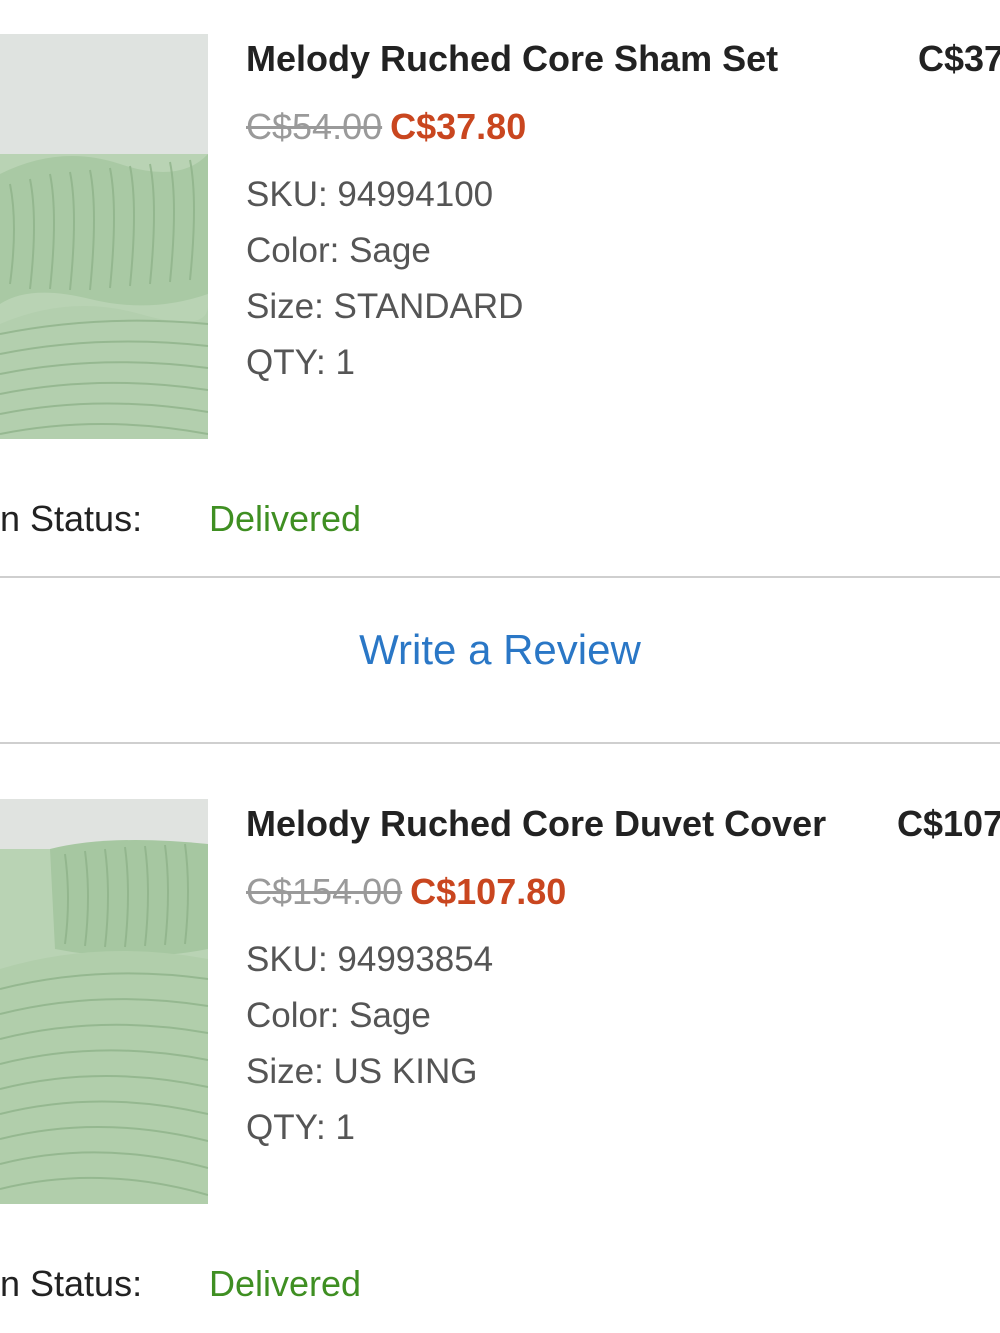 The height and width of the screenshot is (1333, 1000). What do you see at coordinates (500, 650) in the screenshot?
I see `write-review-link: Write a Review` at bounding box center [500, 650].